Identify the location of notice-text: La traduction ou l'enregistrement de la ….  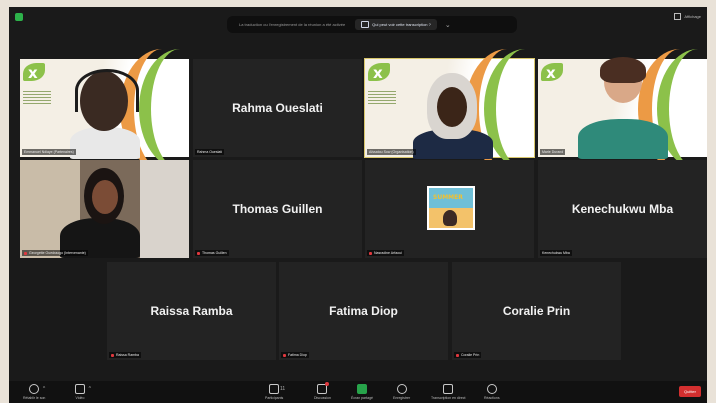
(292, 24).